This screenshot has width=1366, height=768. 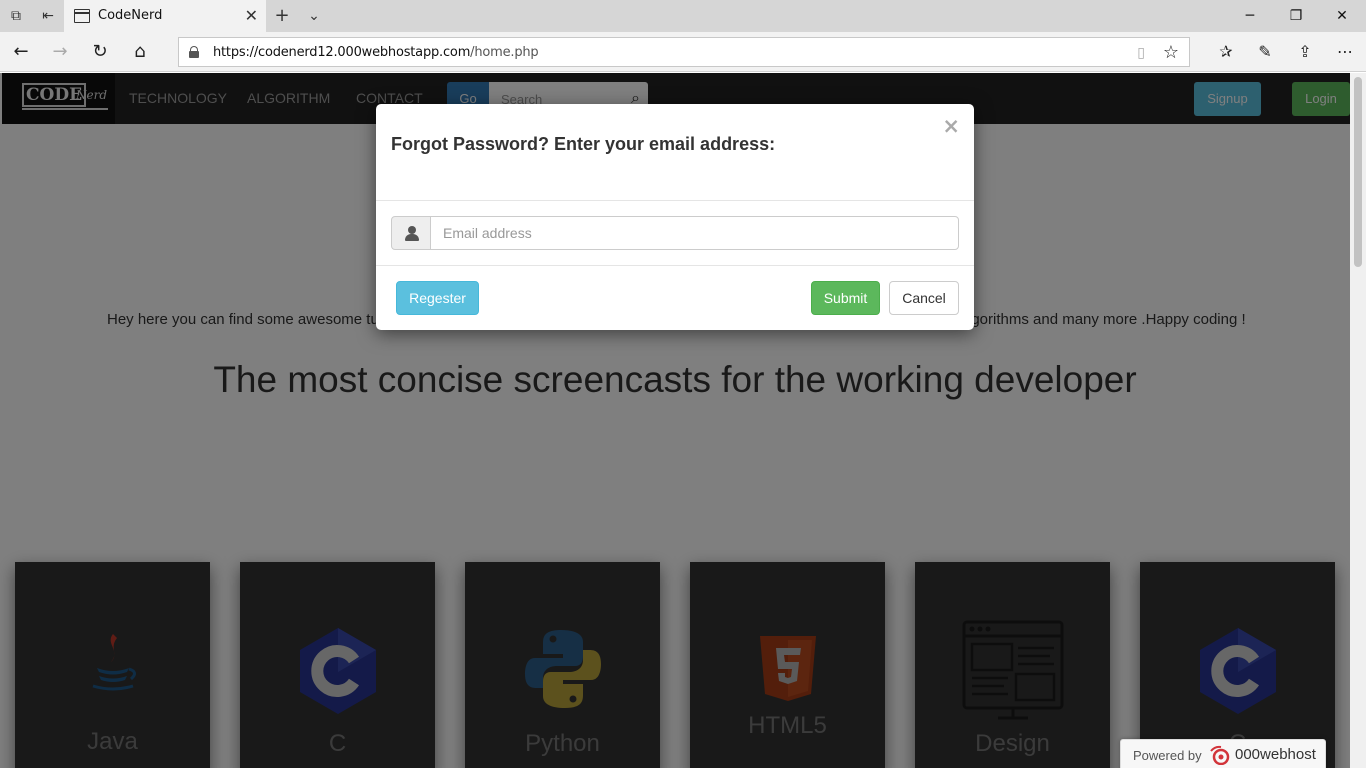 What do you see at coordinates (845, 298) in the screenshot?
I see `submit-button: Submit` at bounding box center [845, 298].